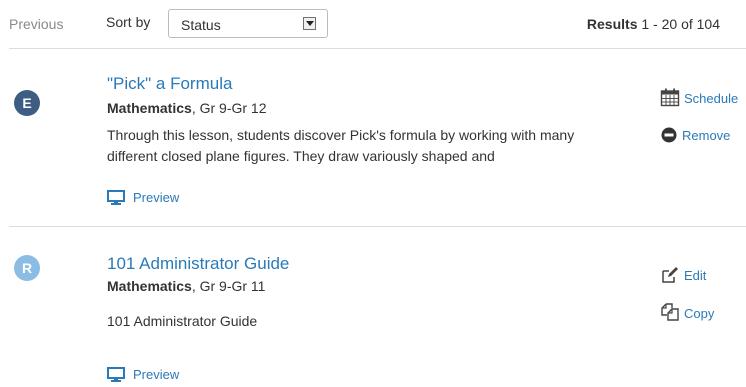 Image resolution: width=746 pixels, height=387 pixels. I want to click on edit-icon, so click(670, 275).